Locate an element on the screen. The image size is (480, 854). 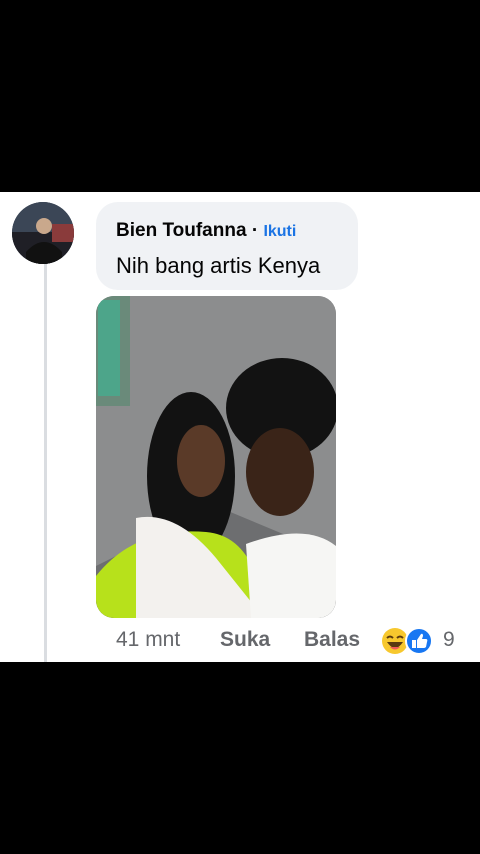
comment-text: Nih bang artis Kenya is located at coordinates (218, 265).